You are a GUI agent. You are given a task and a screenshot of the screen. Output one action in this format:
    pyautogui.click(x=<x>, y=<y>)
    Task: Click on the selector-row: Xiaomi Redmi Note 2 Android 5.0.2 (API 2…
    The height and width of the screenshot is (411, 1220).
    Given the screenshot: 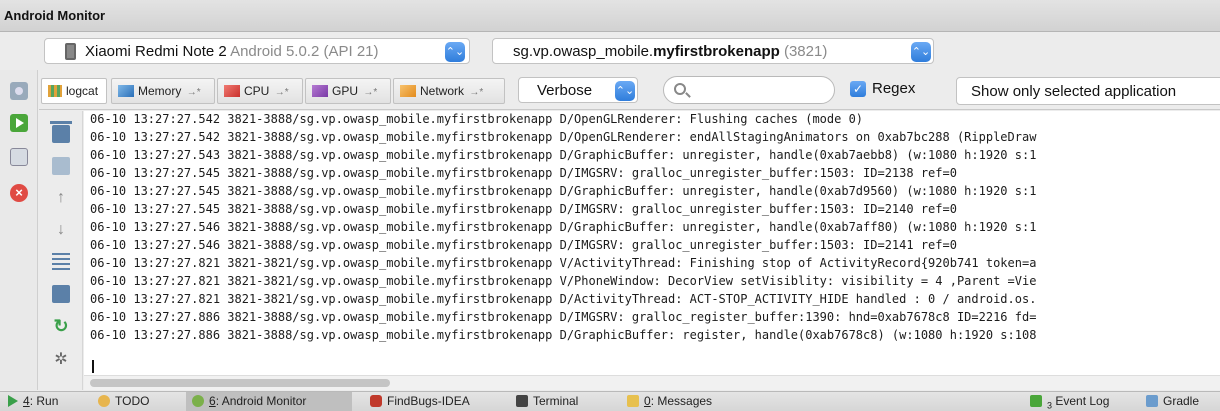 What is the action you would take?
    pyautogui.click(x=610, y=51)
    